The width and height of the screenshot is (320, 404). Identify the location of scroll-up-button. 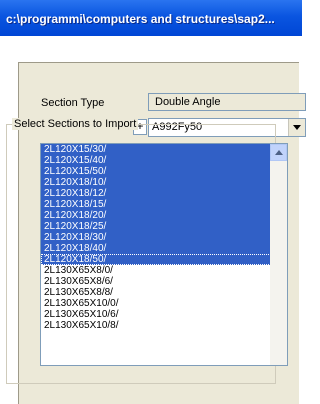
(278, 152).